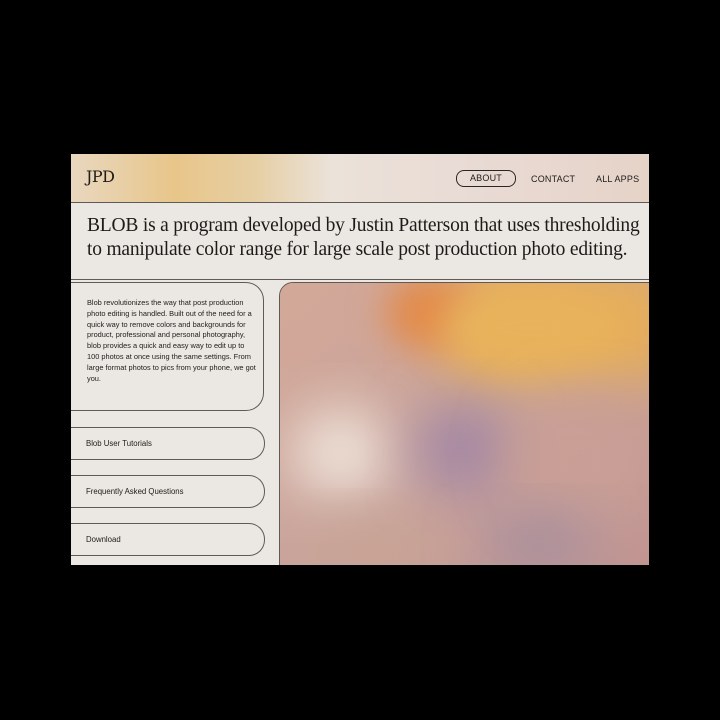 The image size is (720, 720). What do you see at coordinates (168, 443) in the screenshot?
I see `link-user-tutorials: Blob User Tutorials` at bounding box center [168, 443].